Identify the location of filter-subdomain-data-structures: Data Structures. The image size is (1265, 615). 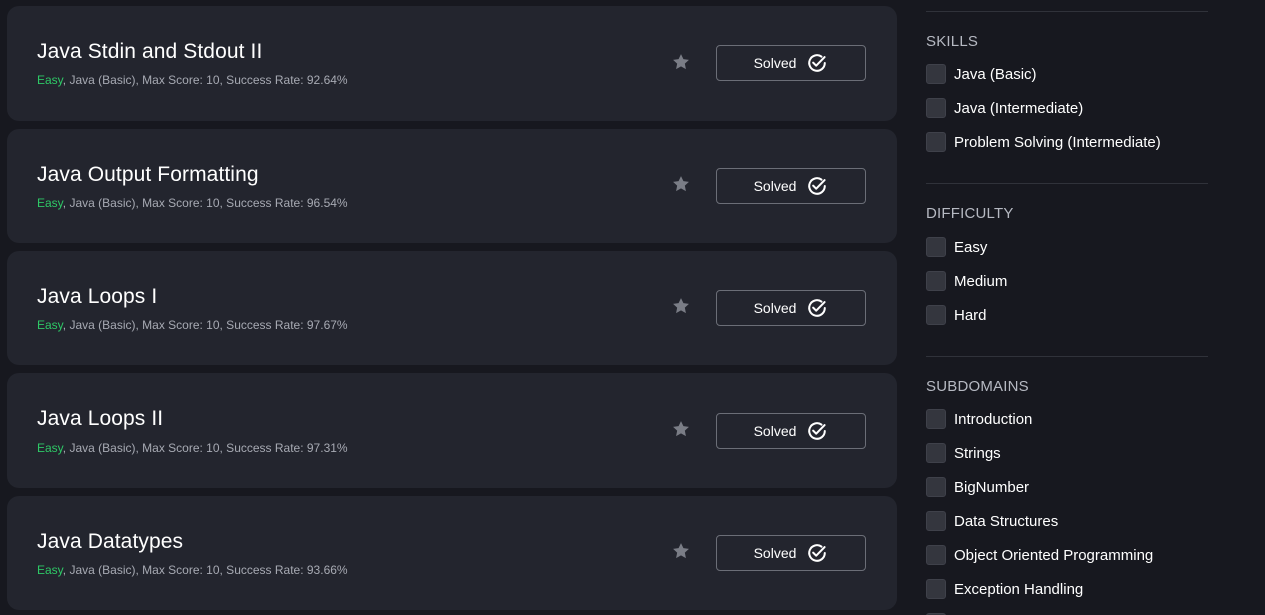
(992, 521).